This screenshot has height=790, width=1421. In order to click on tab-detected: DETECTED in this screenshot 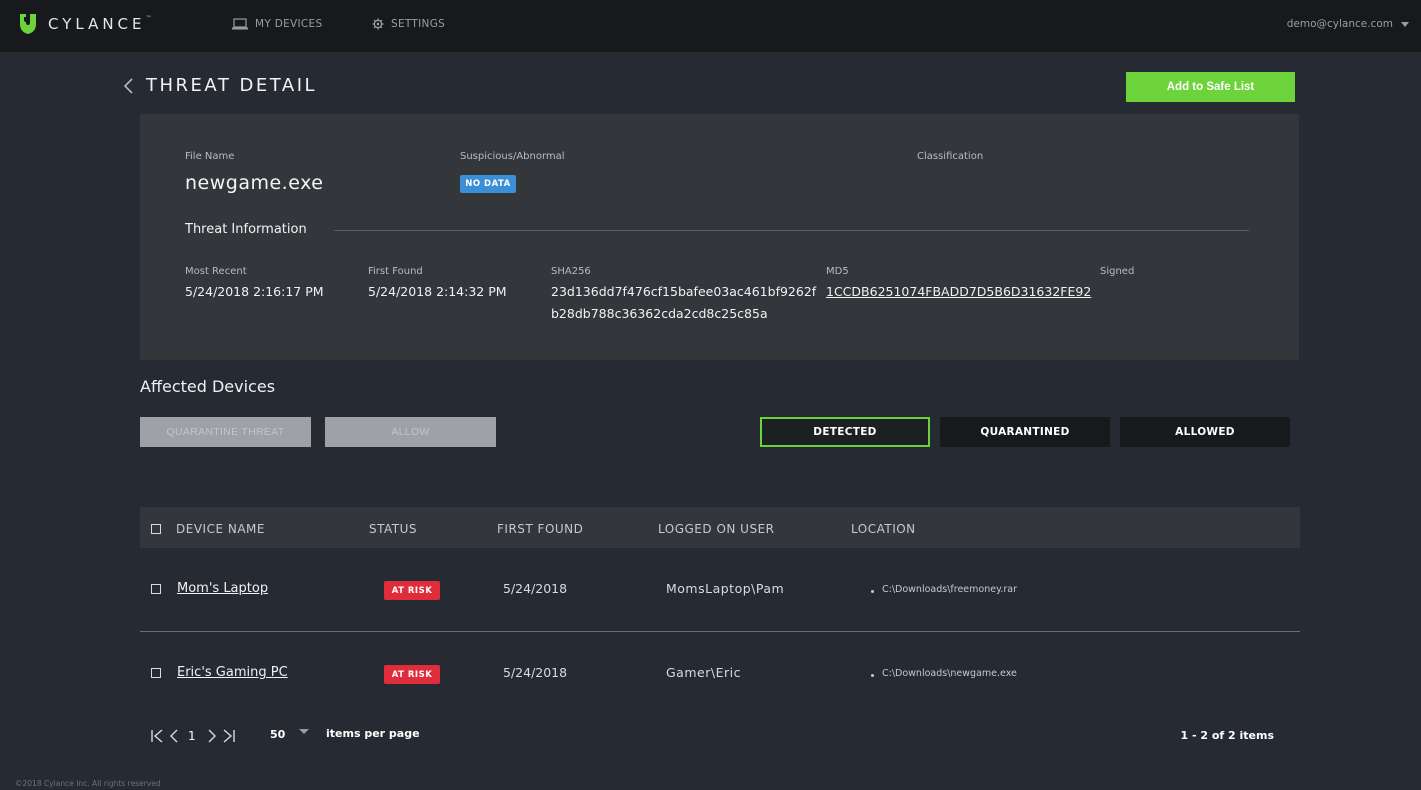, I will do `click(845, 432)`.